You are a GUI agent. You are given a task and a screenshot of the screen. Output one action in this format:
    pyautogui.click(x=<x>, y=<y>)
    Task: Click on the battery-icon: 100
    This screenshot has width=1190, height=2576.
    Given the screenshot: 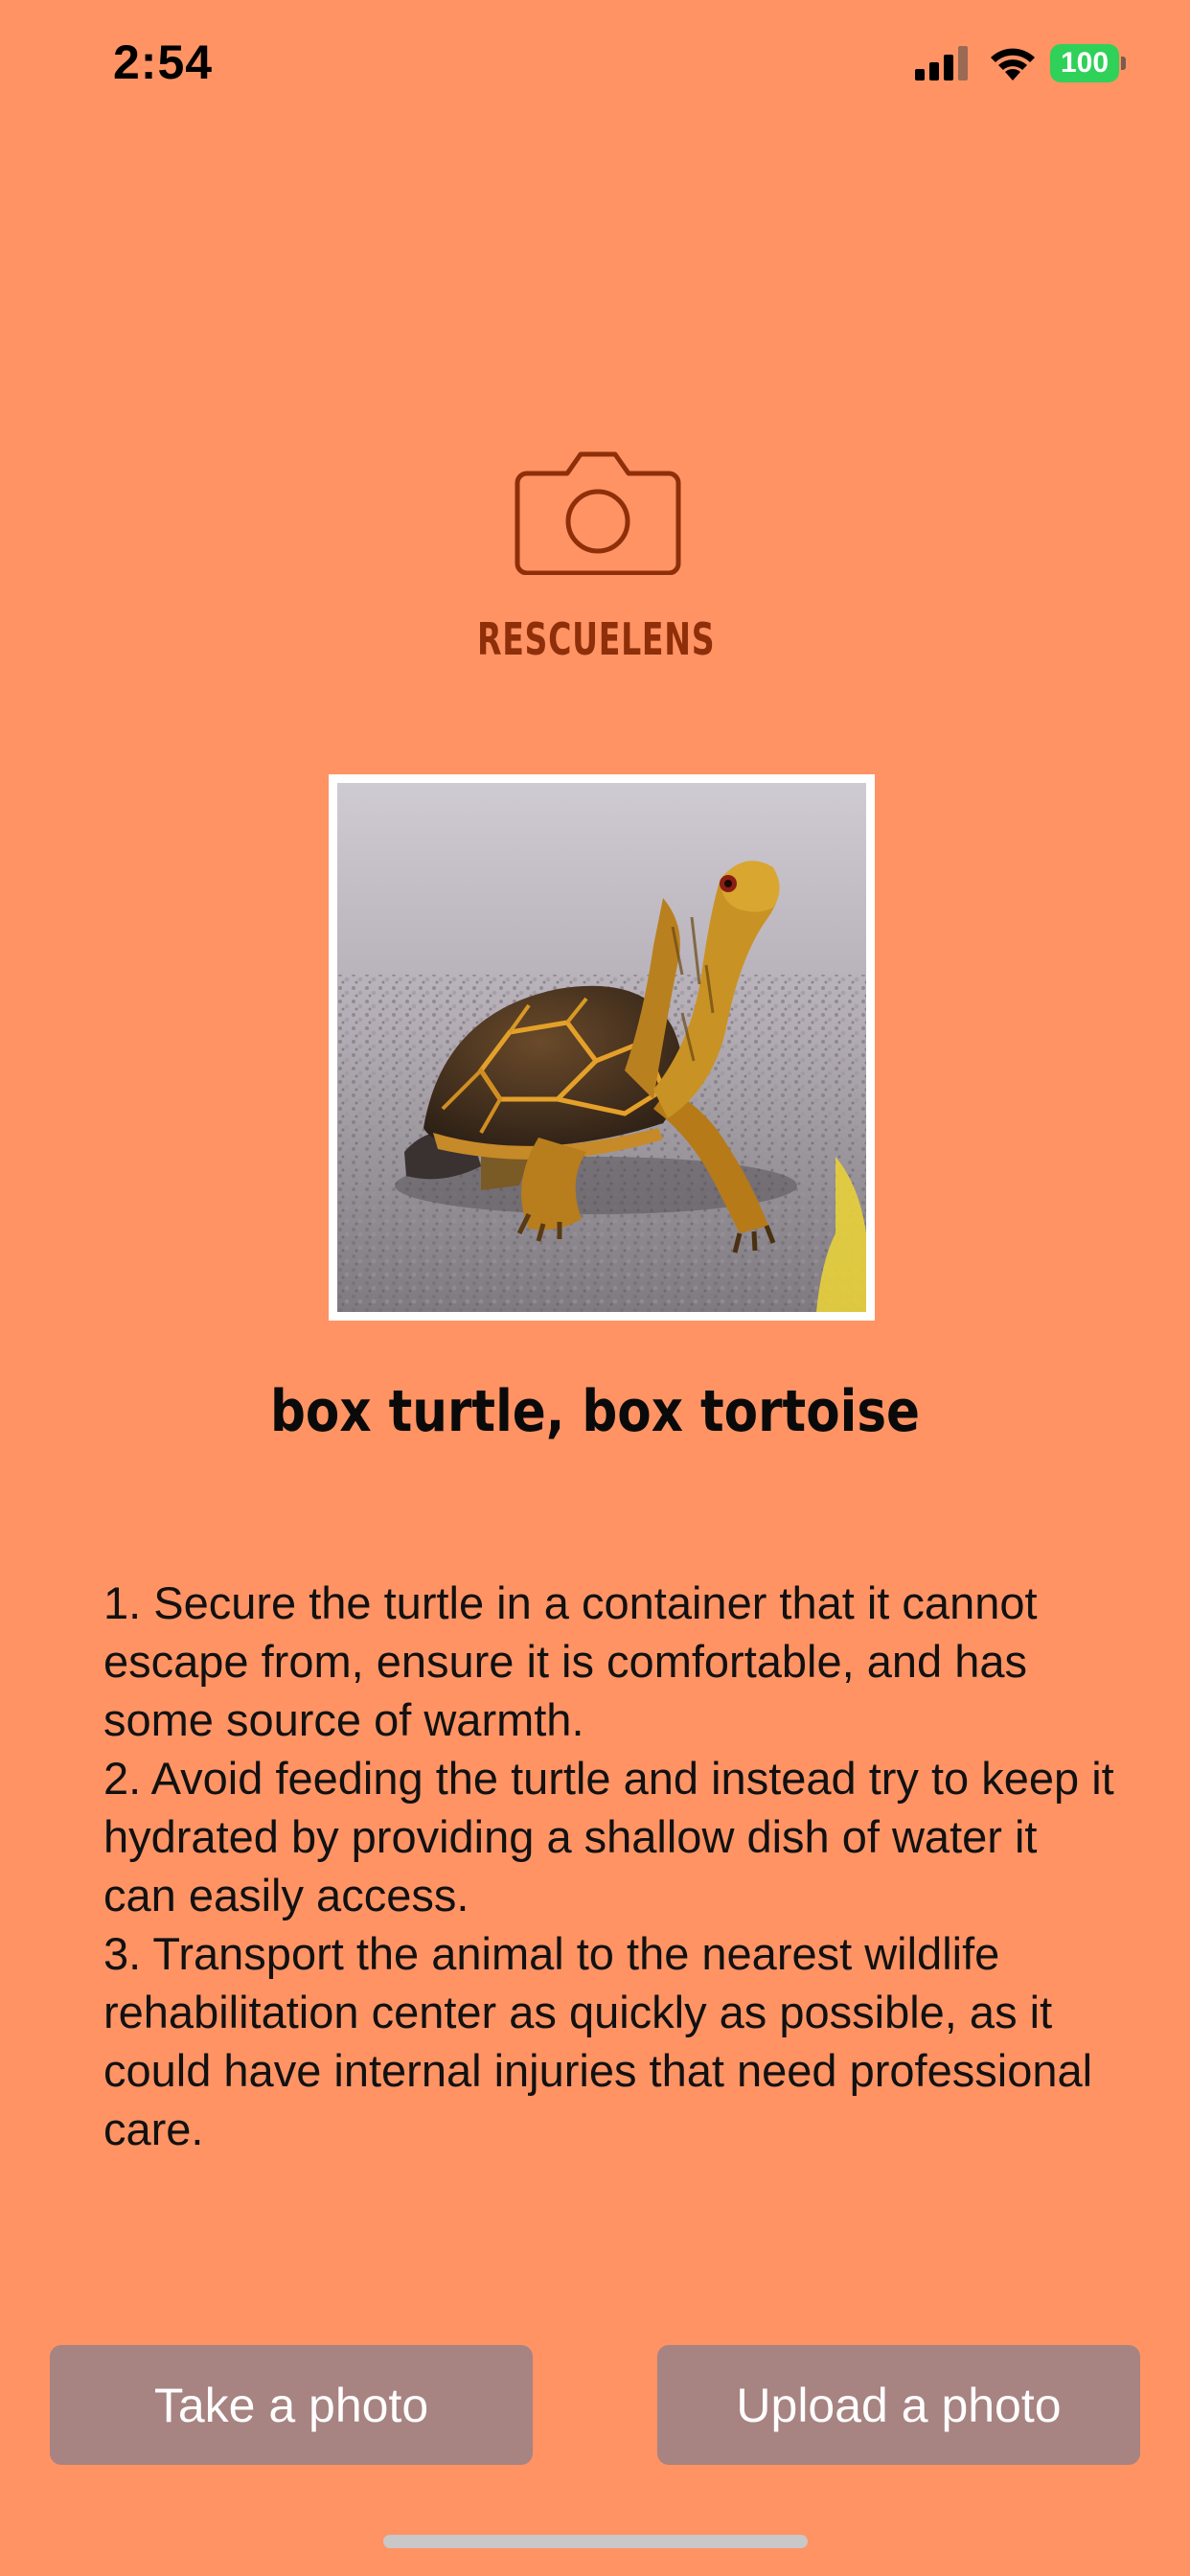 What is the action you would take?
    pyautogui.click(x=1089, y=63)
    